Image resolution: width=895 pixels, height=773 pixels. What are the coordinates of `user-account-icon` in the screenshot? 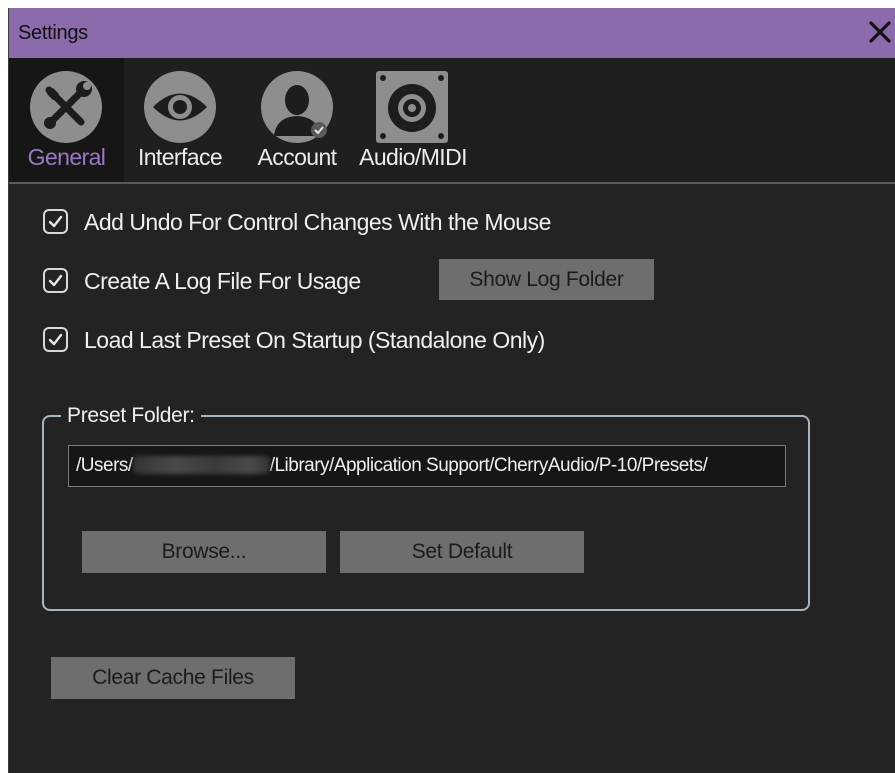 It's located at (297, 109).